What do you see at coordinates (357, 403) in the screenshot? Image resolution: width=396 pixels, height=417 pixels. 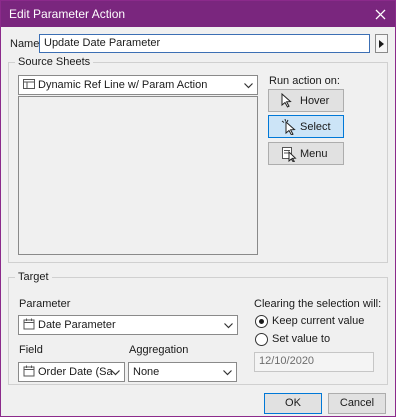 I see `cancel-button: Cancel` at bounding box center [357, 403].